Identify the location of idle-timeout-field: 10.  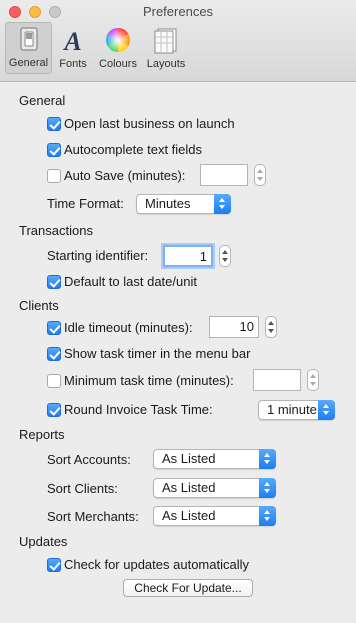
(234, 327).